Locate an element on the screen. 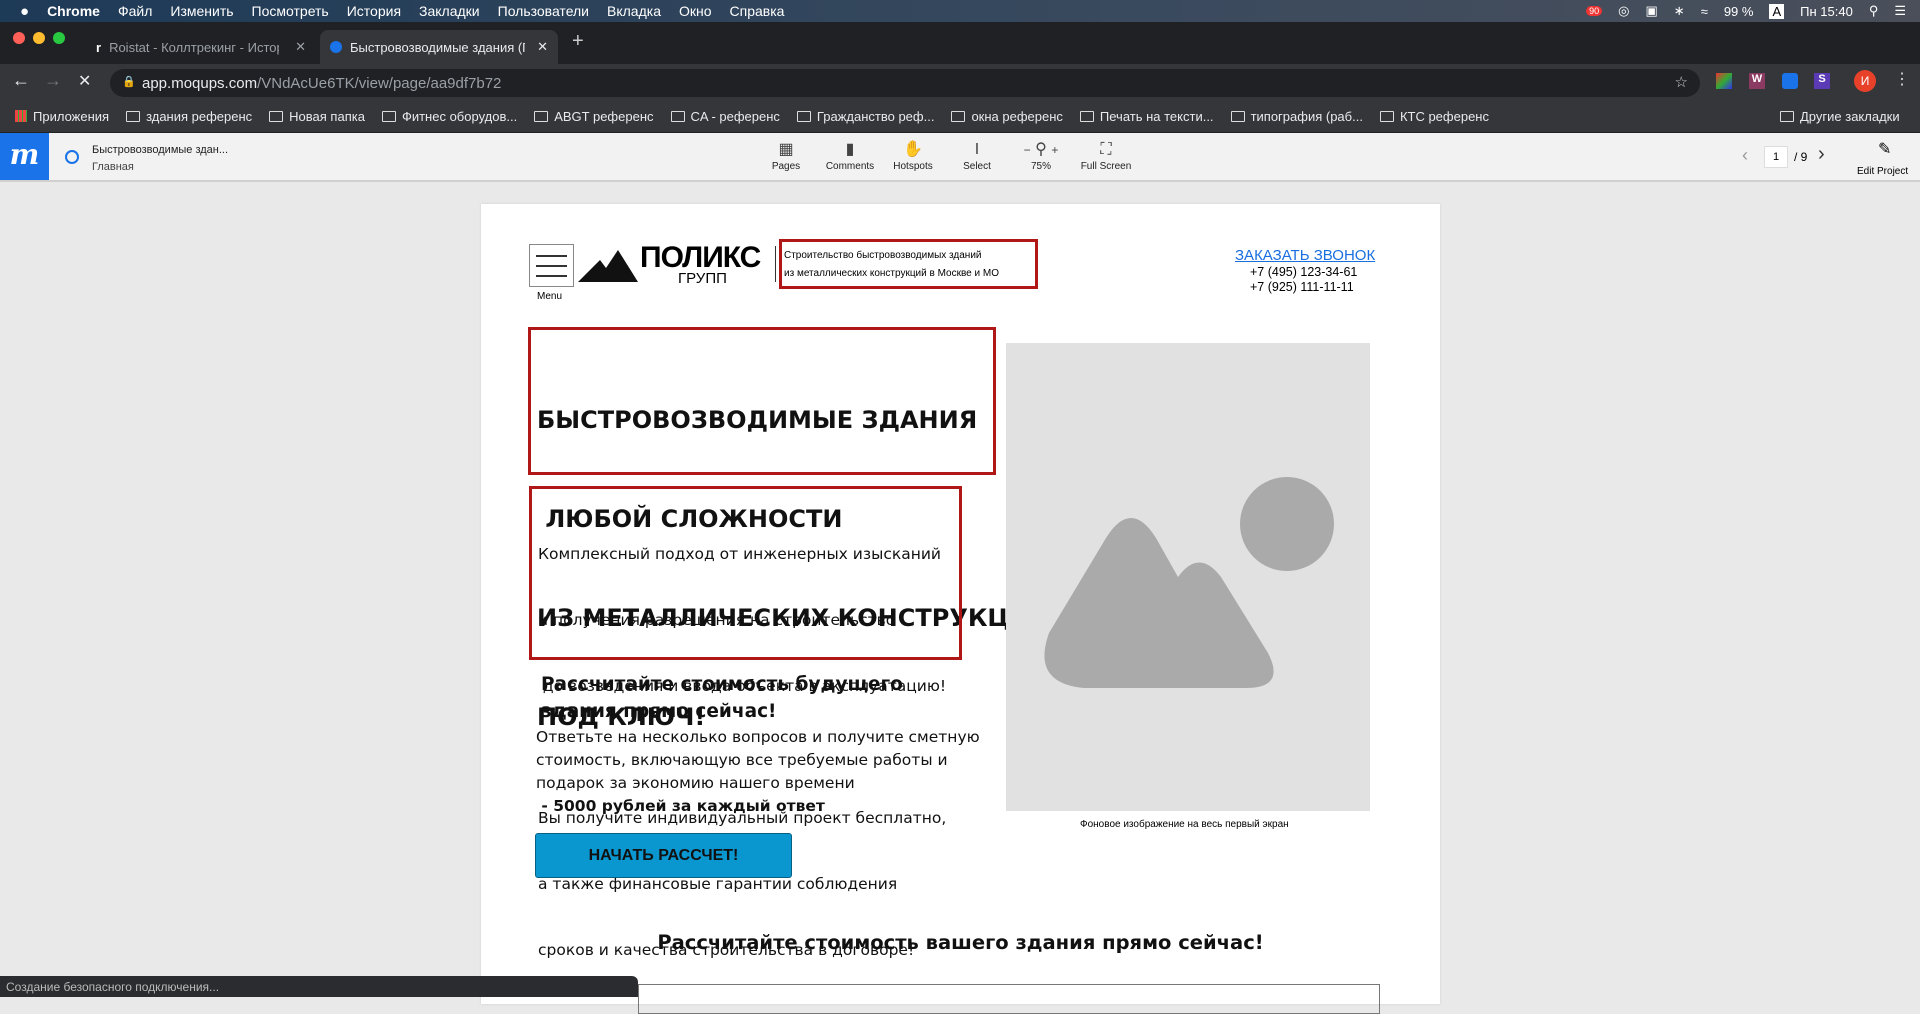  creative-cloud-icon: ◎ is located at coordinates (1623, 11).